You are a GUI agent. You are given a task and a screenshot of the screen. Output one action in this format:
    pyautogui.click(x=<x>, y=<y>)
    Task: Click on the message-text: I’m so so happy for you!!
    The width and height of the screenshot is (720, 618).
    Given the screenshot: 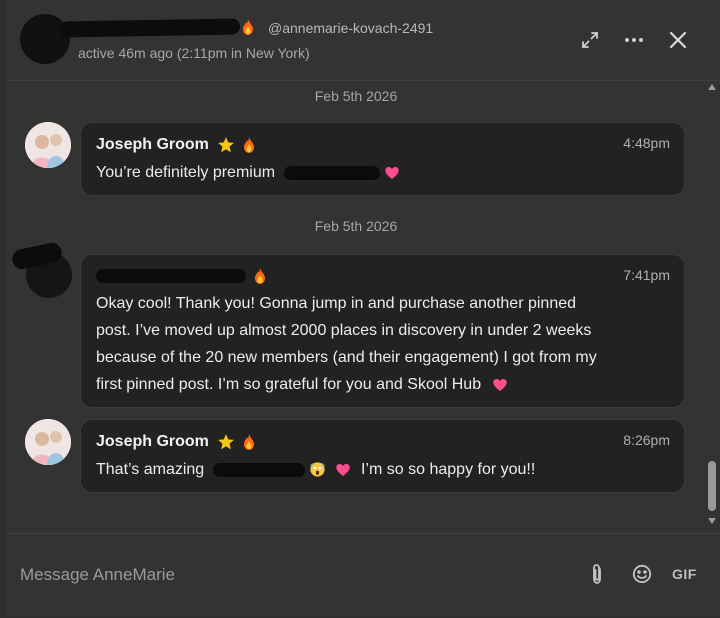 What is the action you would take?
    pyautogui.click(x=448, y=469)
    